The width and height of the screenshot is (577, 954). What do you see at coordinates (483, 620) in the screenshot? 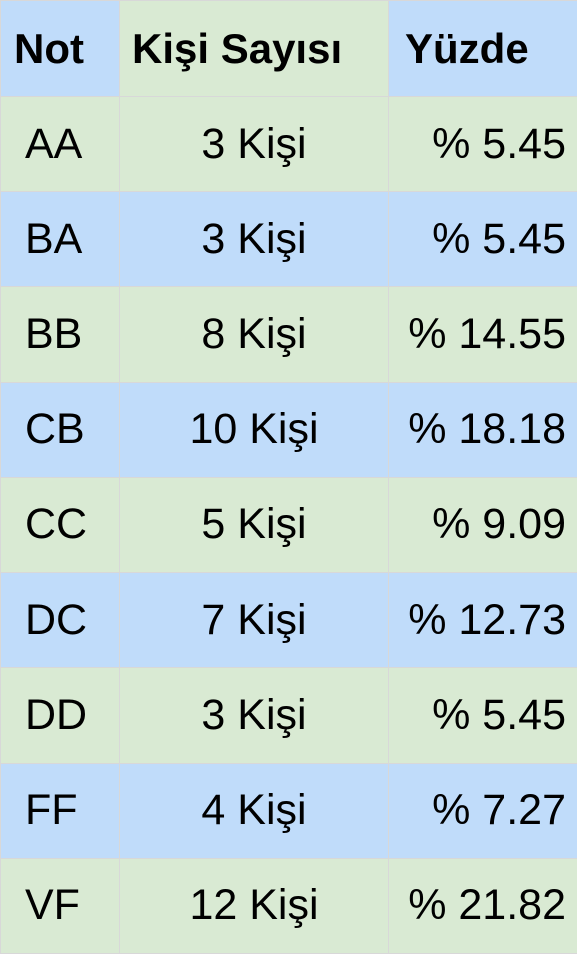
I see `cell-percent-dc: % 12.73` at bounding box center [483, 620].